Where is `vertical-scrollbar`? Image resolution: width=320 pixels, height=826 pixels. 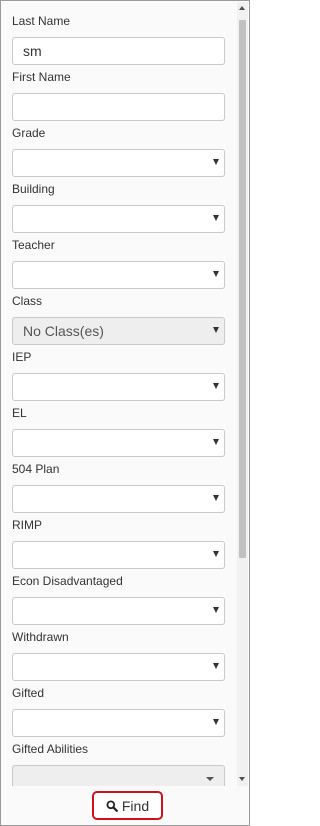 vertical-scrollbar is located at coordinates (242, 394).